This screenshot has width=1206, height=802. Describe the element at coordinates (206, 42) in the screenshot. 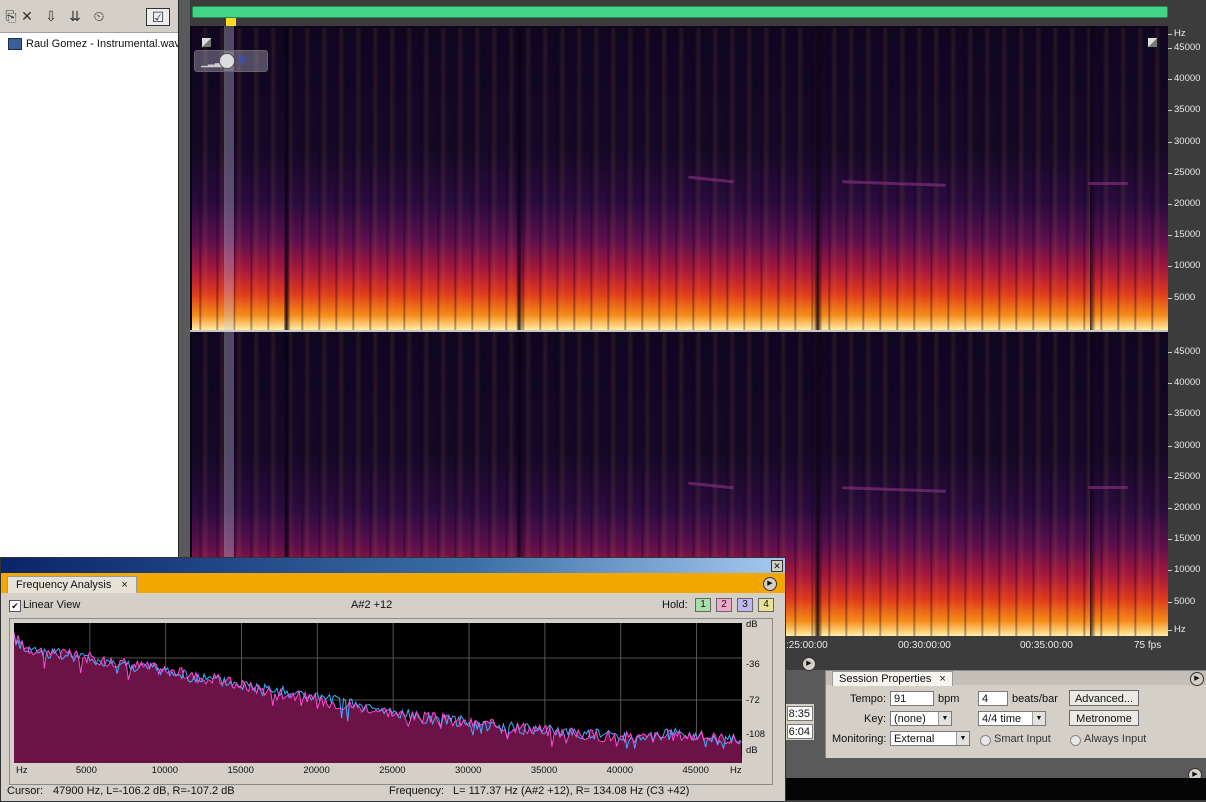

I see `zoom-corner-left-icon` at that location.